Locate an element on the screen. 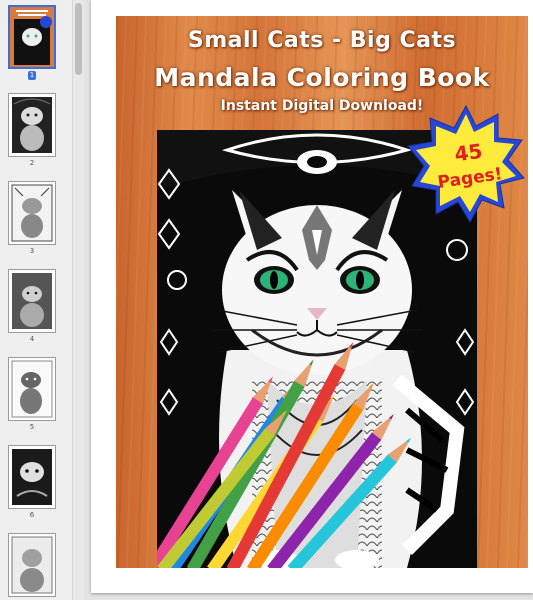 Image resolution: width=533 pixels, height=600 pixels. page-number-6: 6 is located at coordinates (32, 515).